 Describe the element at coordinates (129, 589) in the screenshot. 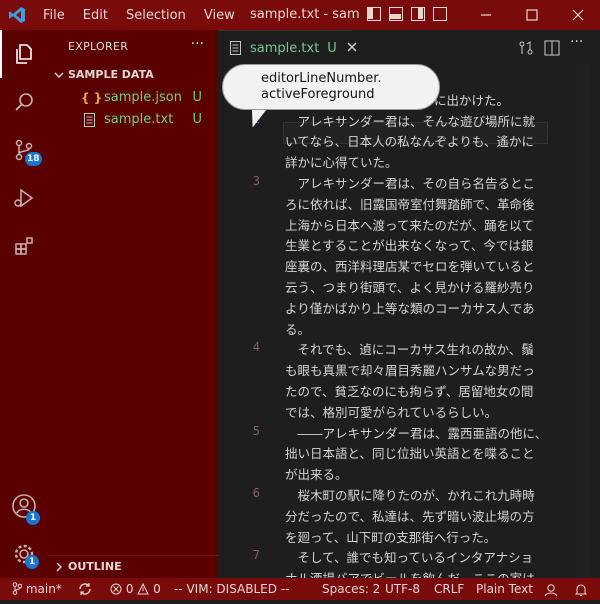

I see `error-count: 0` at that location.